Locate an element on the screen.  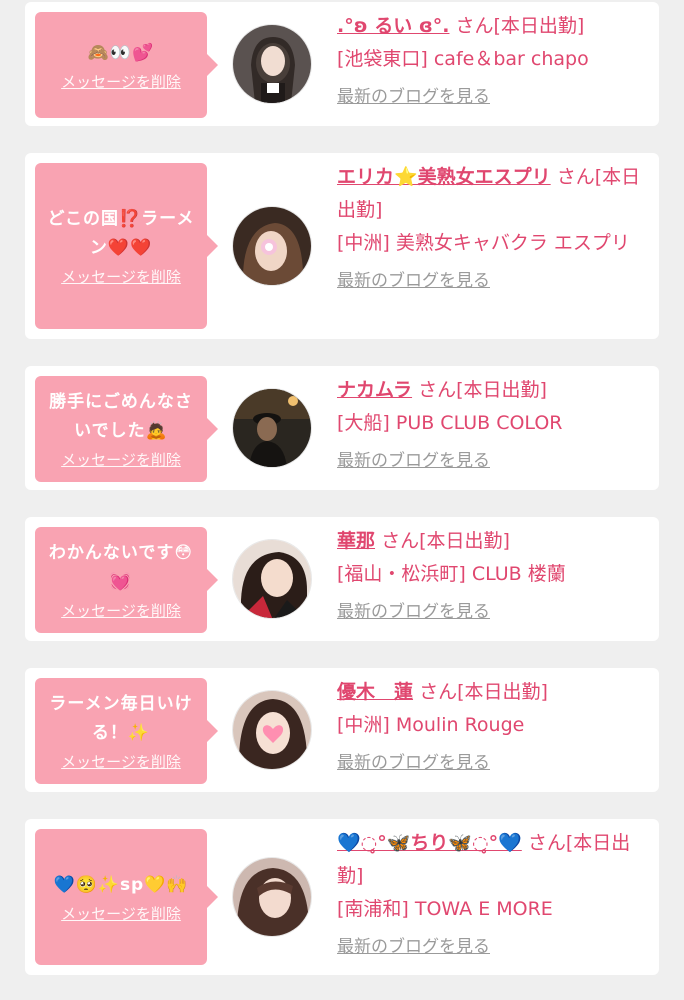
shop-name: [福山・松浜町] CLUB 楼蘭 is located at coordinates (451, 574).